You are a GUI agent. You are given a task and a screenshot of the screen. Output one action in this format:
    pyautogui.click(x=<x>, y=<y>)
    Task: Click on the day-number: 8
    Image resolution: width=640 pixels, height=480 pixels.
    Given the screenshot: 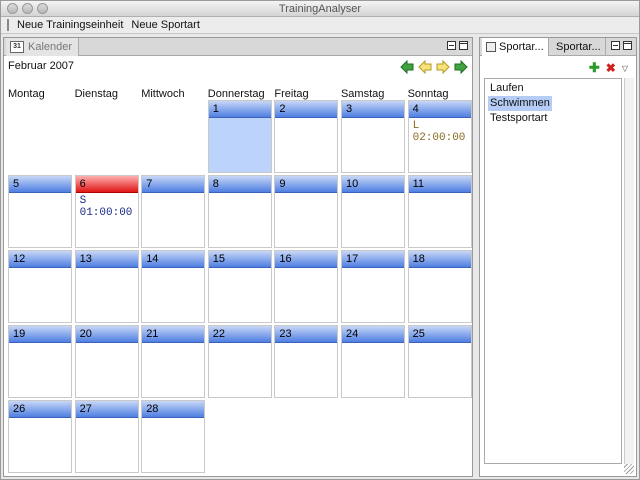 What is the action you would take?
    pyautogui.click(x=239, y=184)
    